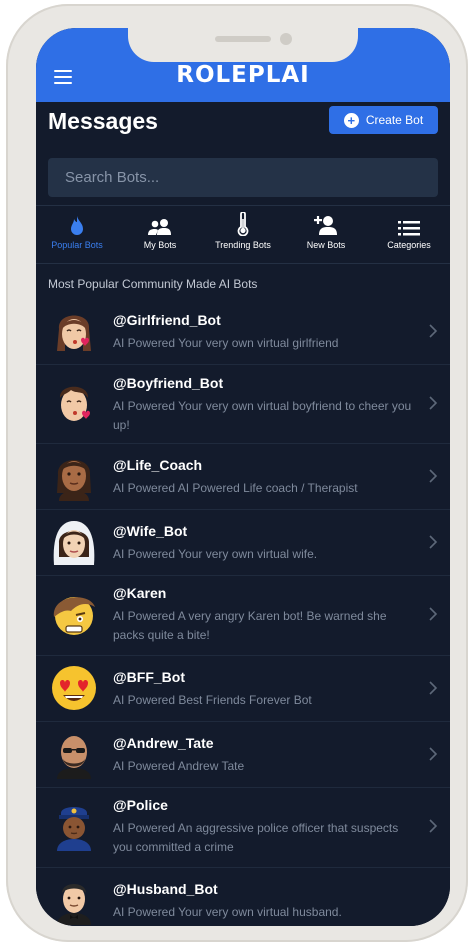 The image size is (474, 946). Describe the element at coordinates (167, 320) in the screenshot. I see `bot-name: @Girlfriend_Bot` at that location.